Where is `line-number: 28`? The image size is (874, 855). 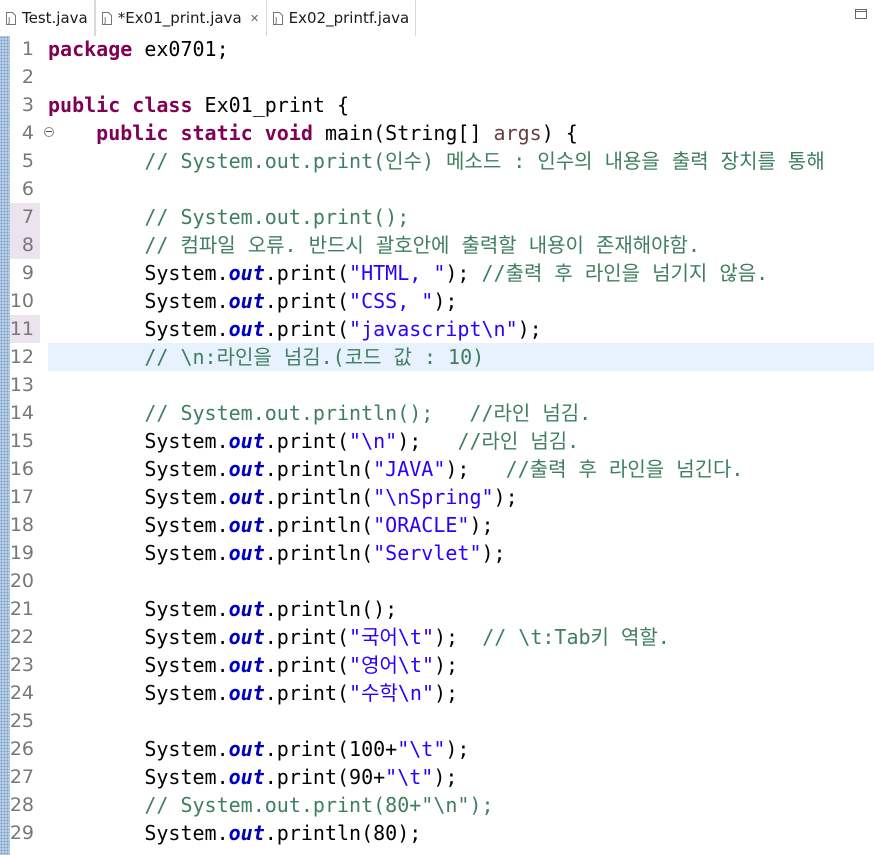 line-number: 28 is located at coordinates (21, 805).